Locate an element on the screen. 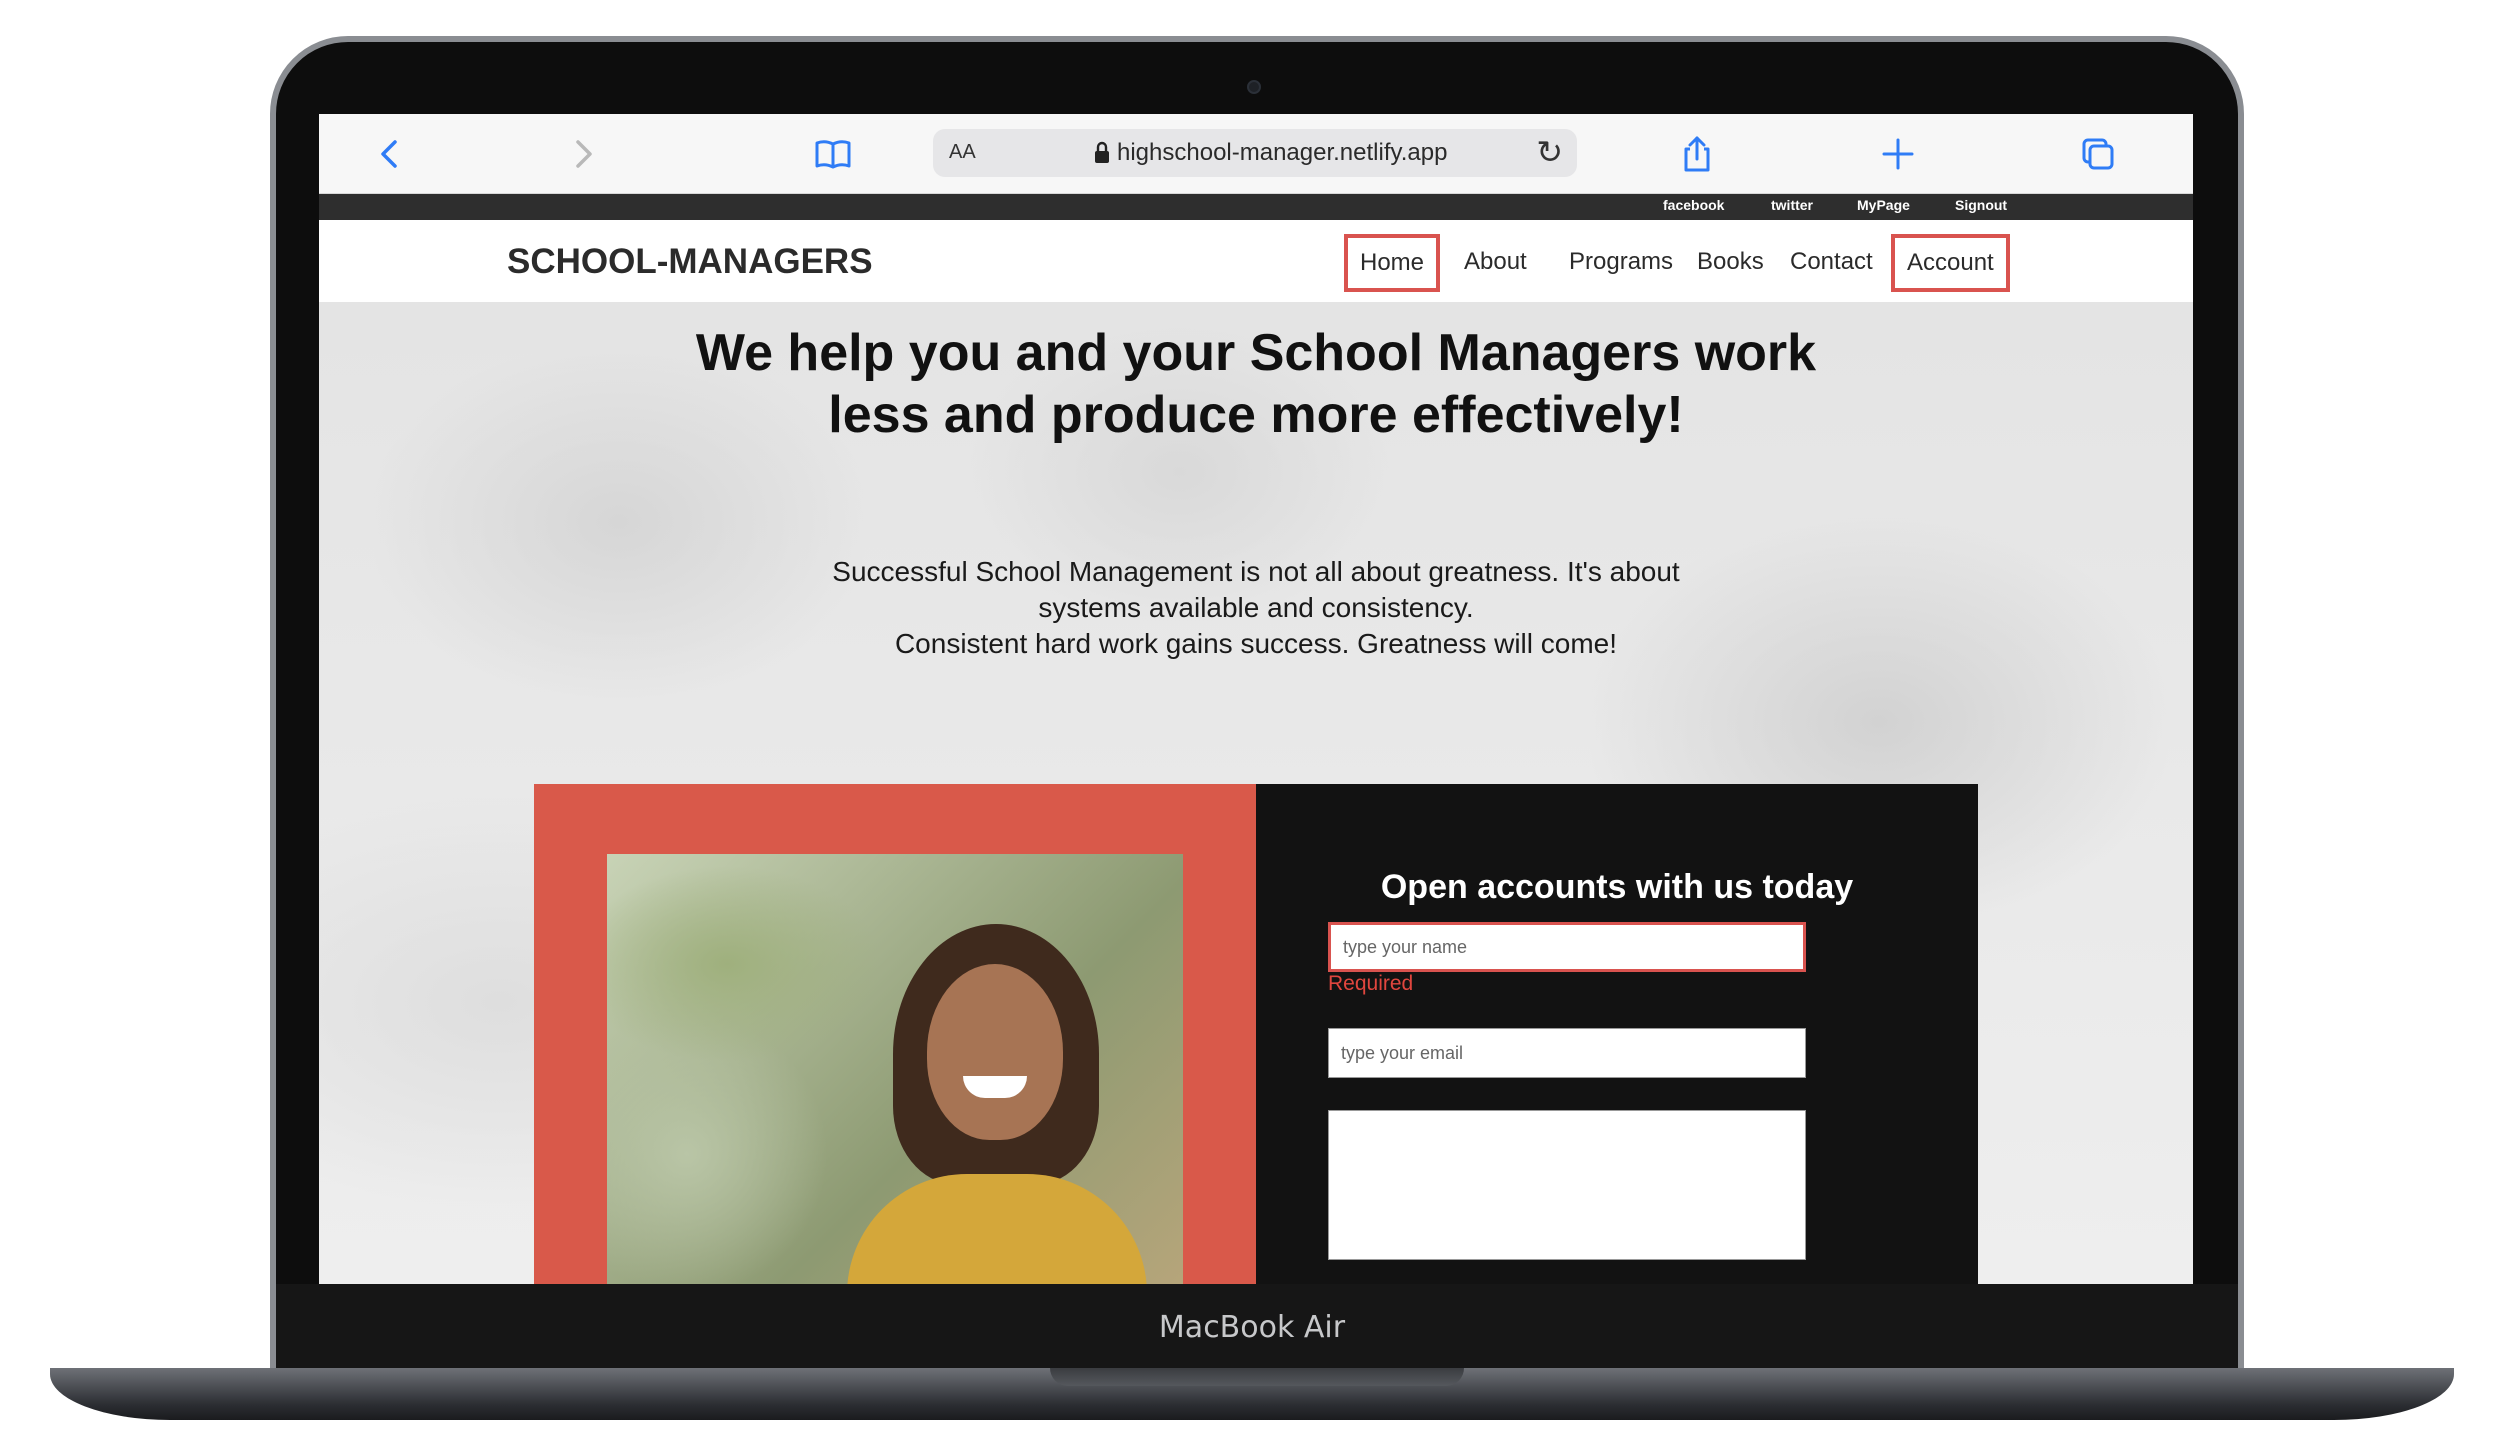  site-brand: SCHOOL-MANAGERS is located at coordinates (690, 262).